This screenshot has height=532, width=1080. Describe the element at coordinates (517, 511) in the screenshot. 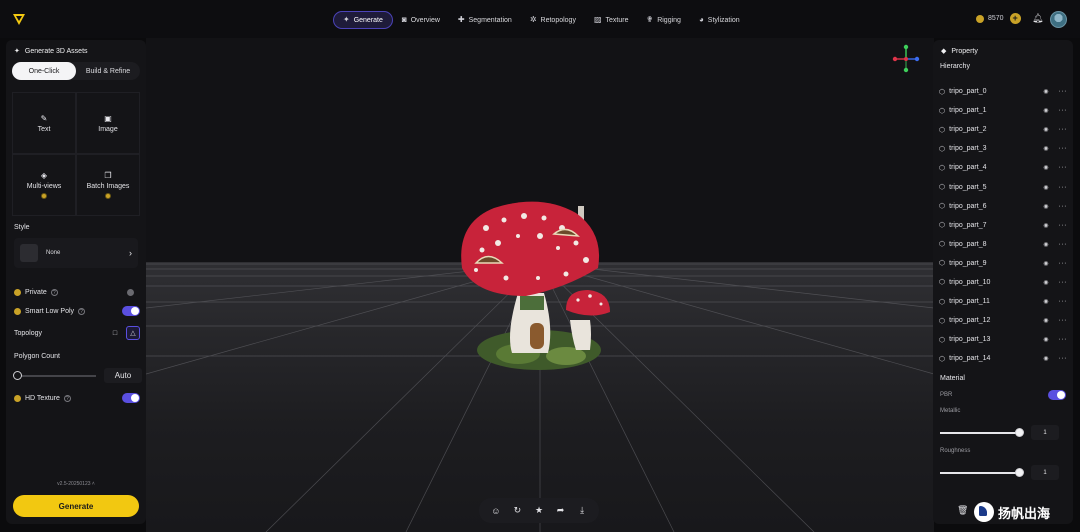

I see `rotate-icon: ↻` at that location.